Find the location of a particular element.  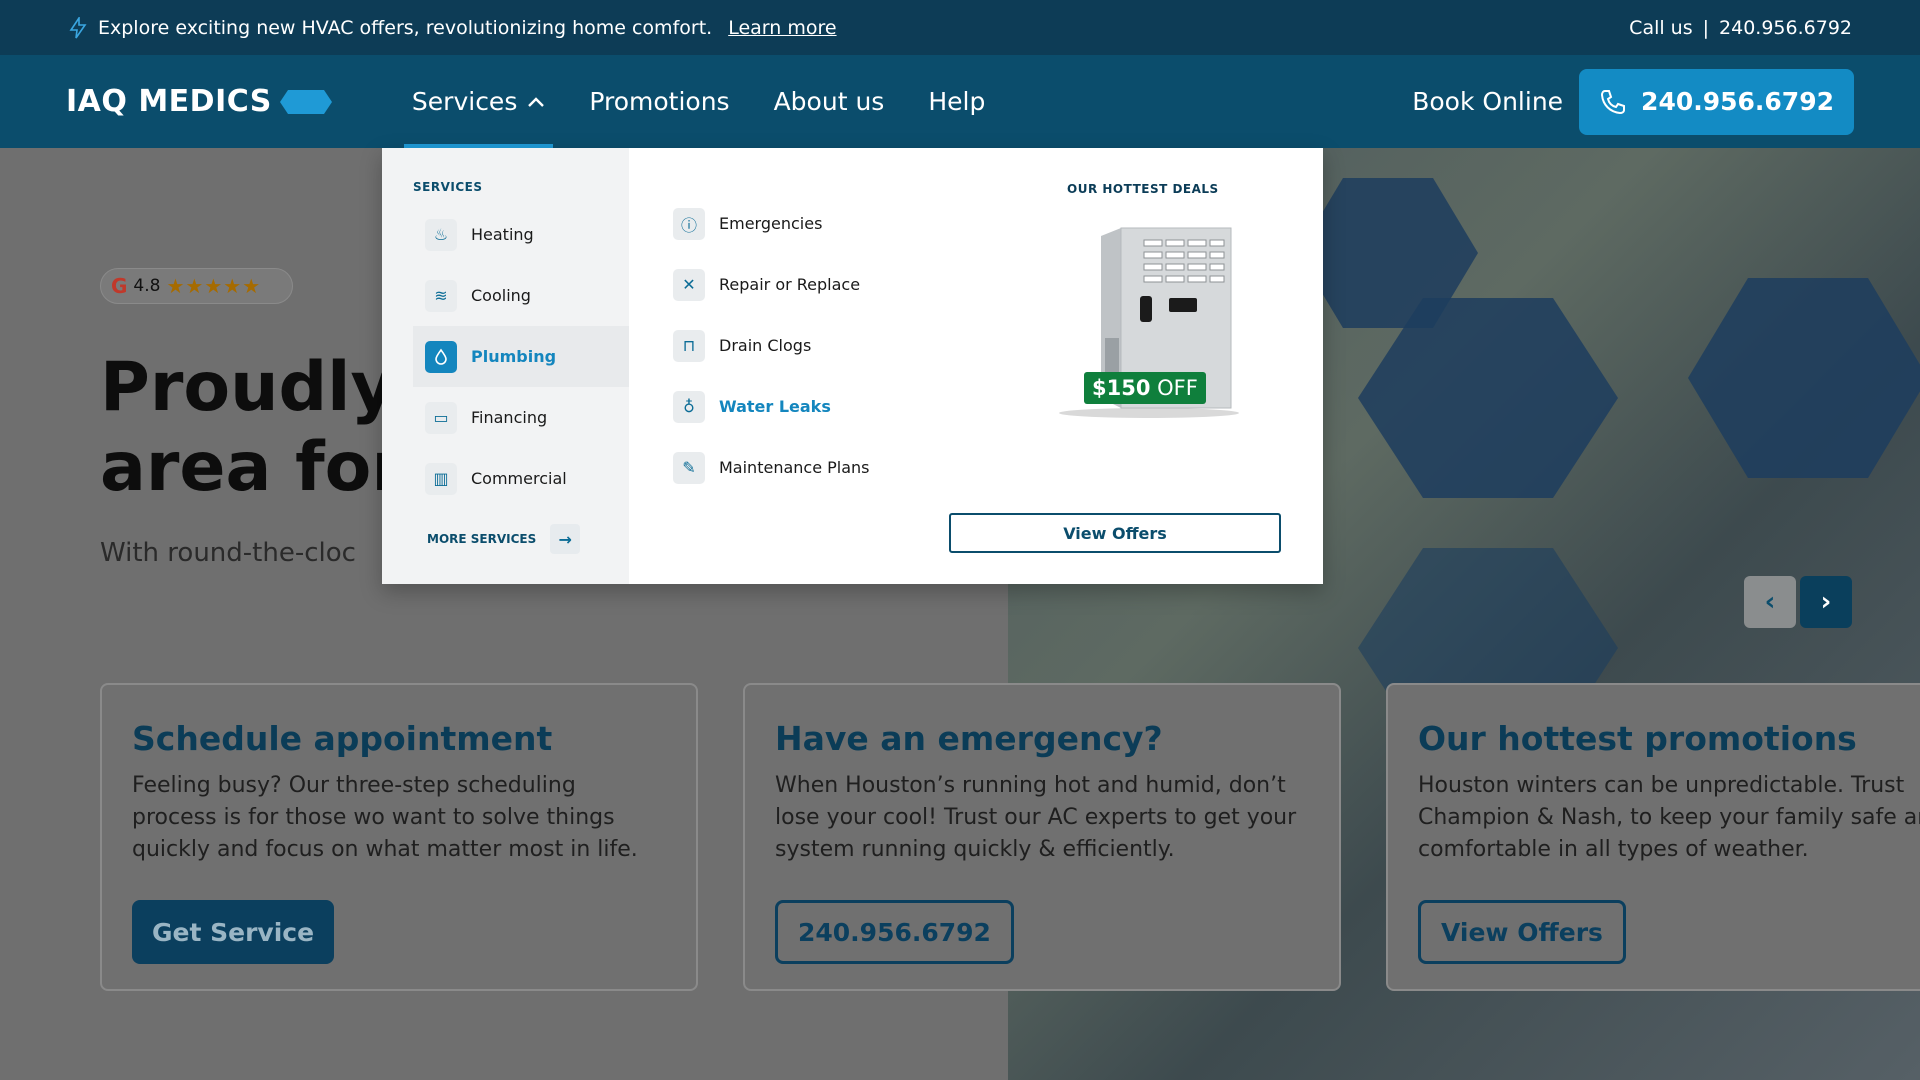

menu-item-label: Financing is located at coordinates (509, 417).